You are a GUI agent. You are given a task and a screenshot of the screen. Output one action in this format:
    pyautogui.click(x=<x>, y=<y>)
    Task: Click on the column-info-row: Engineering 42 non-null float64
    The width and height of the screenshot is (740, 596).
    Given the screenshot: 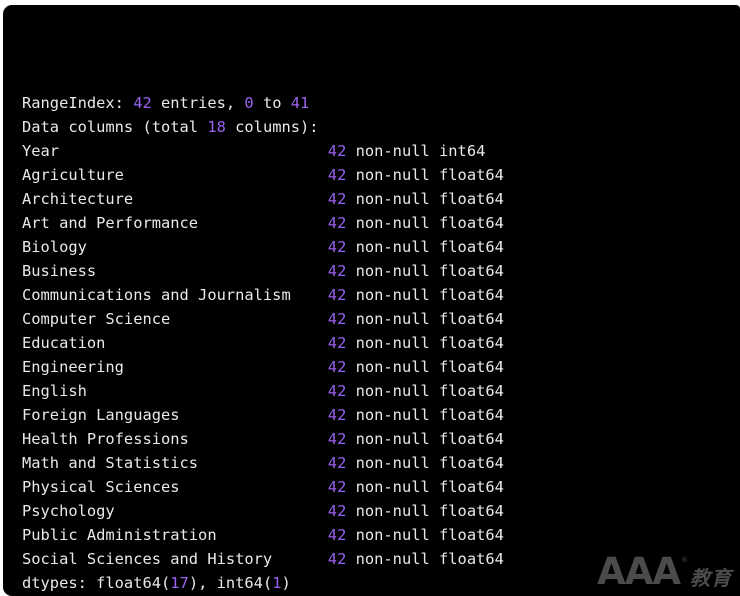 What is the action you would take?
    pyautogui.click(x=381, y=367)
    